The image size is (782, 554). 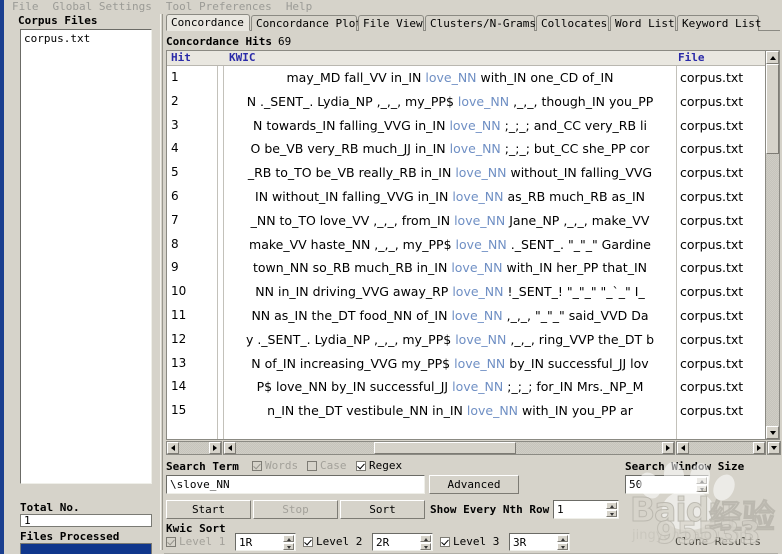 What do you see at coordinates (586, 509) in the screenshot?
I see `show-every-nth-row-input: 1` at bounding box center [586, 509].